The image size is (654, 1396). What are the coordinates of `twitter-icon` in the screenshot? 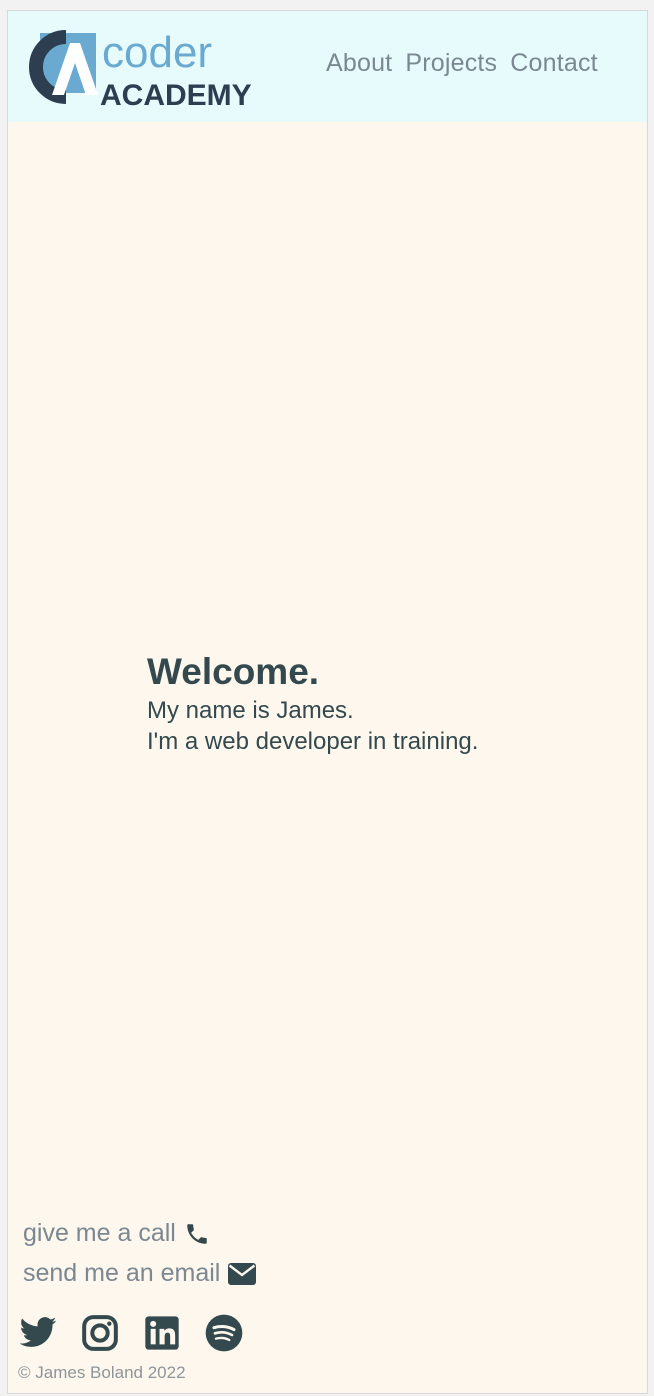 It's located at (38, 1333).